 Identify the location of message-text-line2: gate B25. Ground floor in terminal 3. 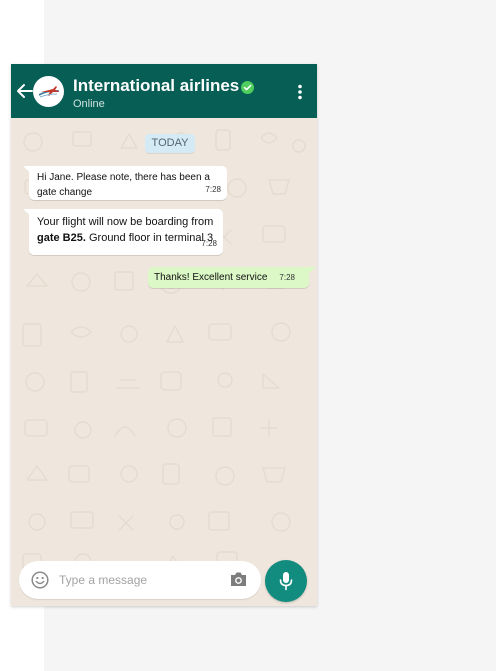
(127, 238).